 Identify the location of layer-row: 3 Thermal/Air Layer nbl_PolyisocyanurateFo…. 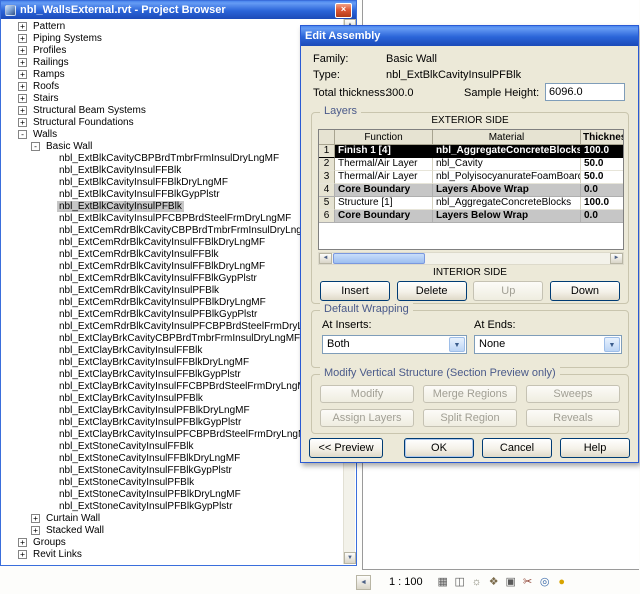
(471, 177).